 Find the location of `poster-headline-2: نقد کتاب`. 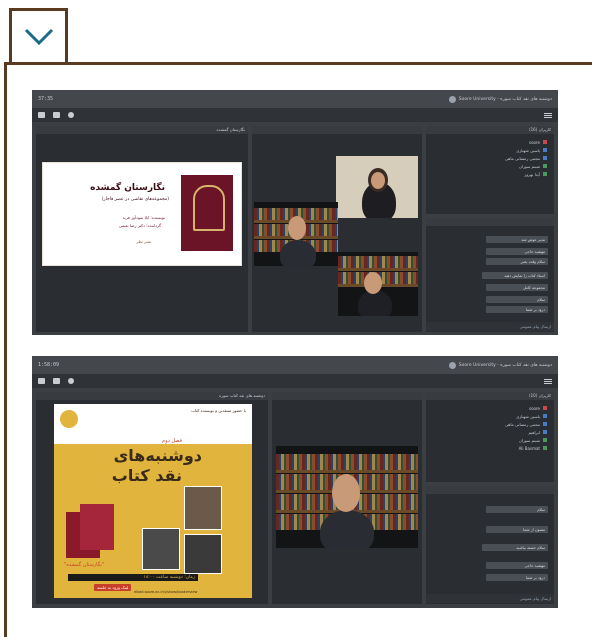

poster-headline-2: نقد کتاب is located at coordinates (146, 475).